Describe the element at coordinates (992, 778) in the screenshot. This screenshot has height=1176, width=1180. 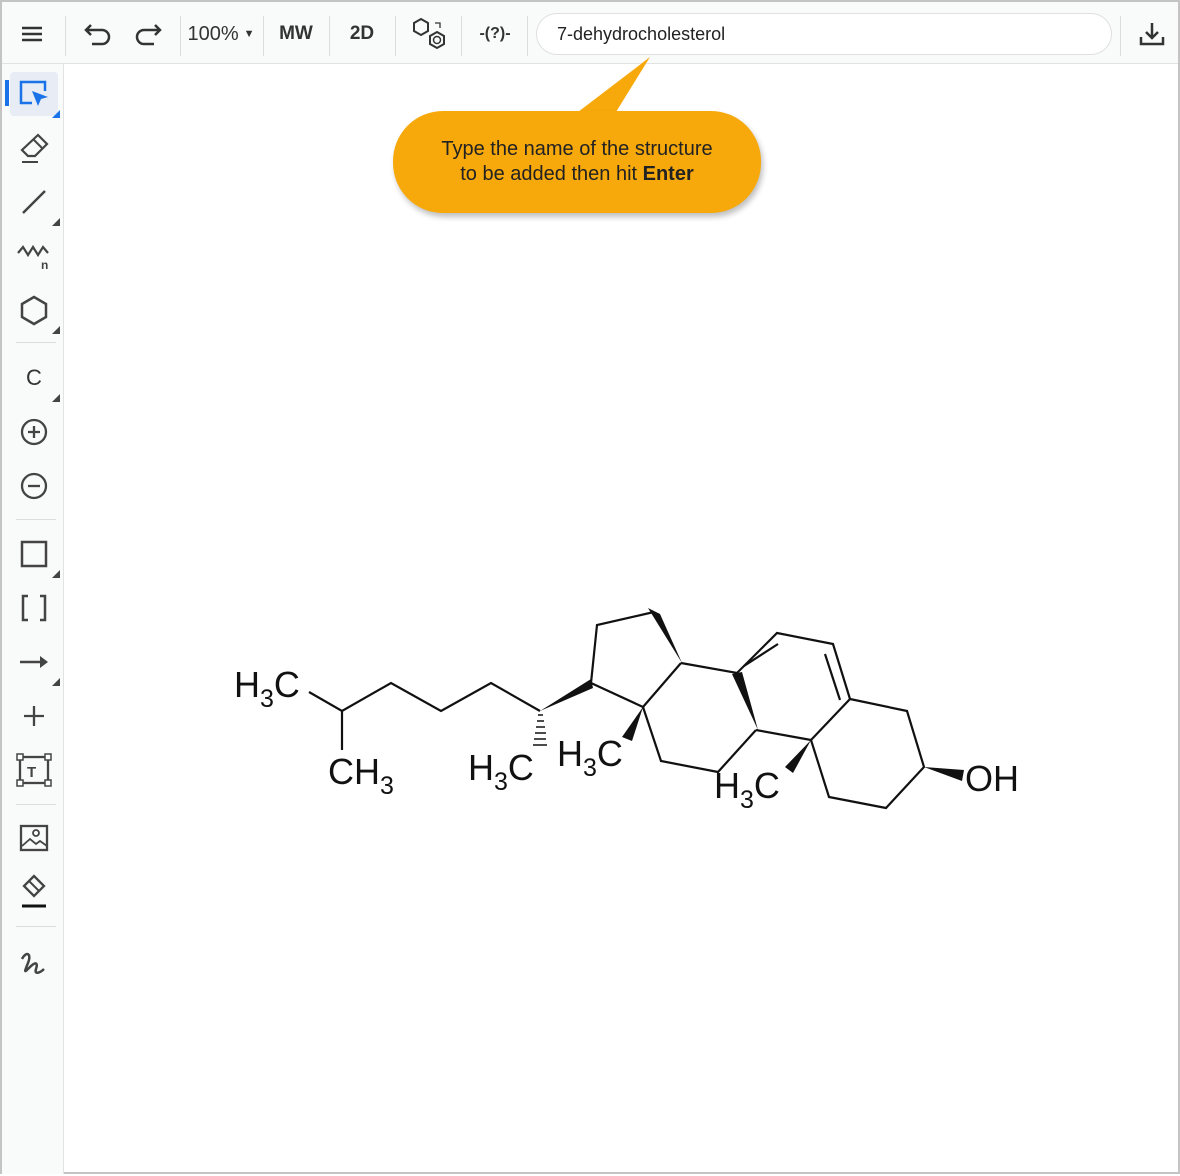
I see `svg-text: OH` at that location.